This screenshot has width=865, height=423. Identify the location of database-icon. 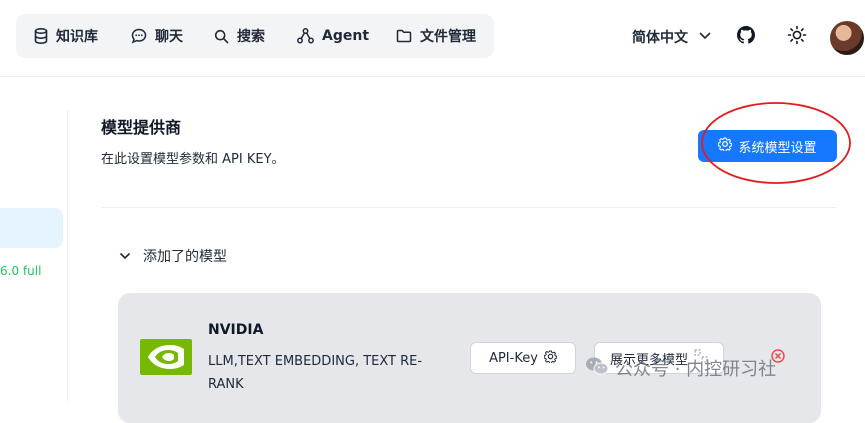
(41, 36).